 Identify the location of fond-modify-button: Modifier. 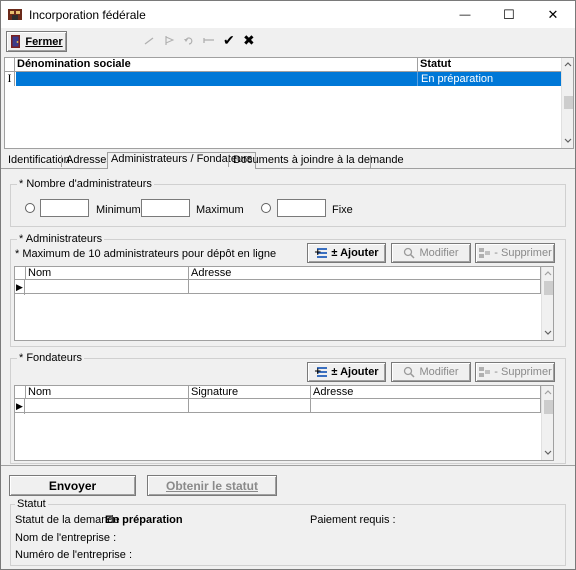
(431, 372).